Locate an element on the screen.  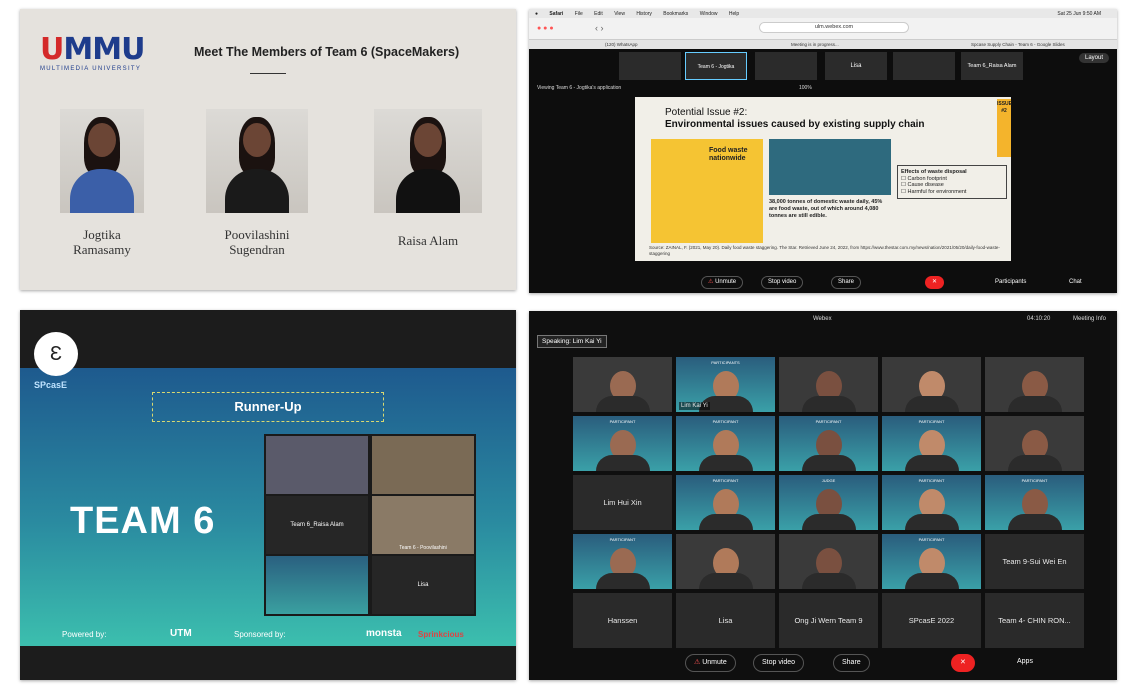
video-thumb: Team 6_Raisa Alam is located at coordinates (992, 66).